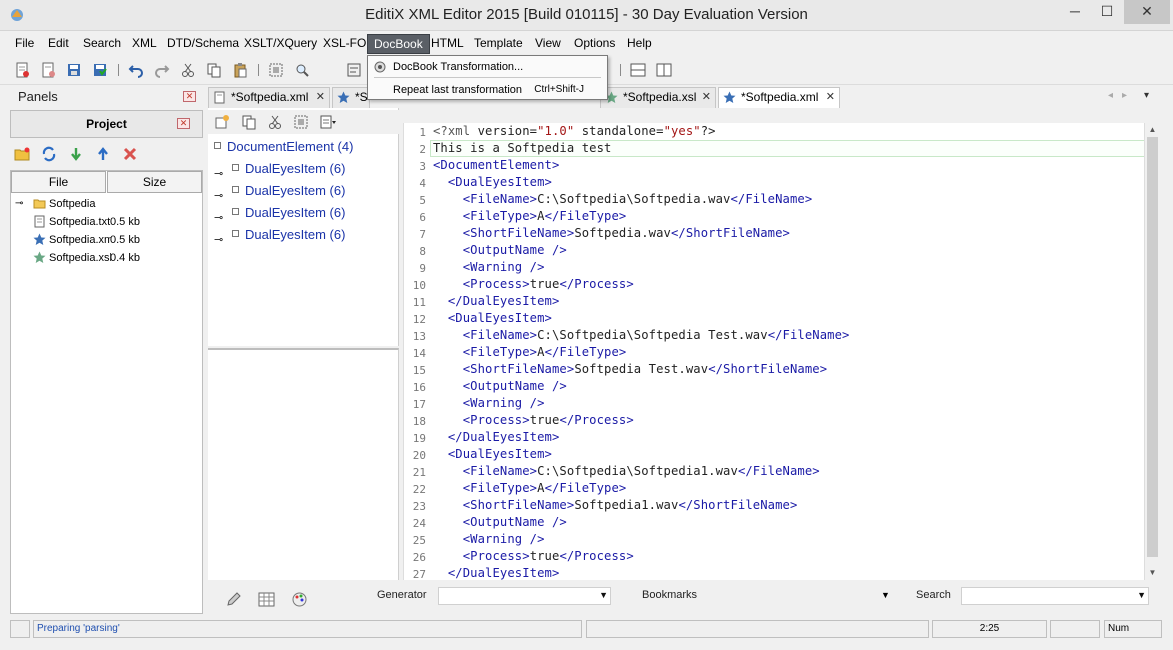  Describe the element at coordinates (487, 90) in the screenshot. I see `repeat-last-transformation-item: Repeat last transformation Ctrl+Shift-J` at that location.